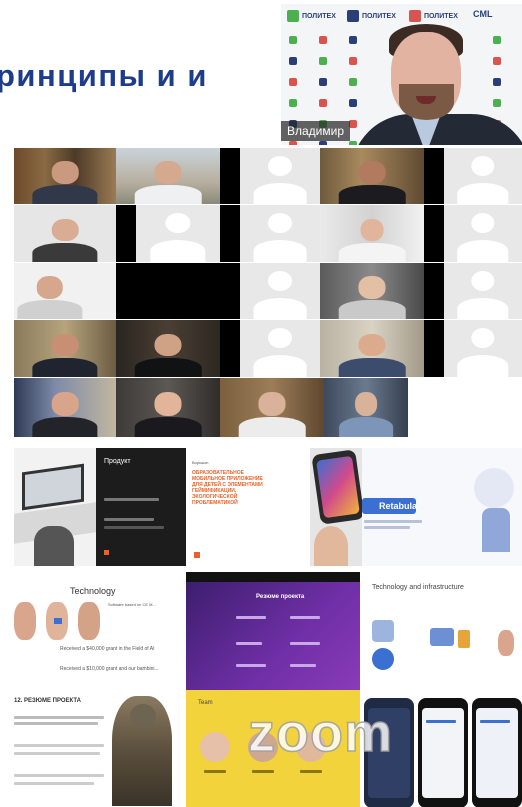 Image resolution: width=522 pixels, height=807 pixels. Describe the element at coordinates (483, 14) in the screenshot. I see `cml-logo: CML` at that location.